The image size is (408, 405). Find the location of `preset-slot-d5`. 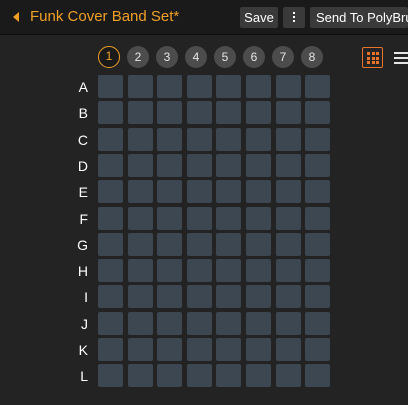

preset-slot-d5 is located at coordinates (229, 165).